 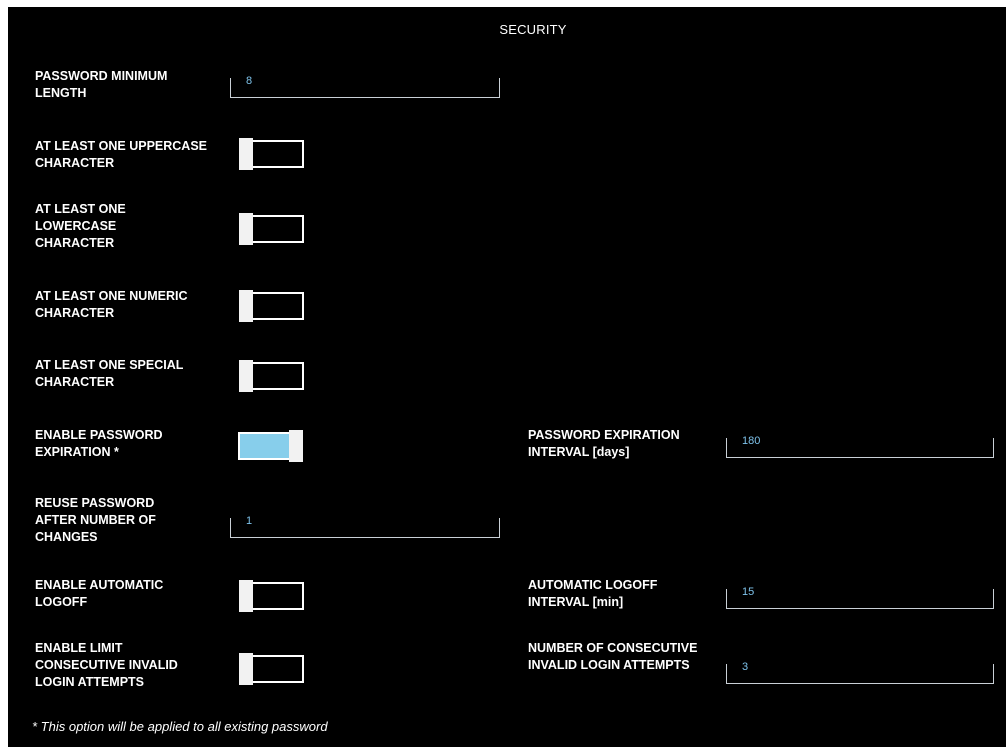 I want to click on numeric-toggle, so click(x=271, y=306).